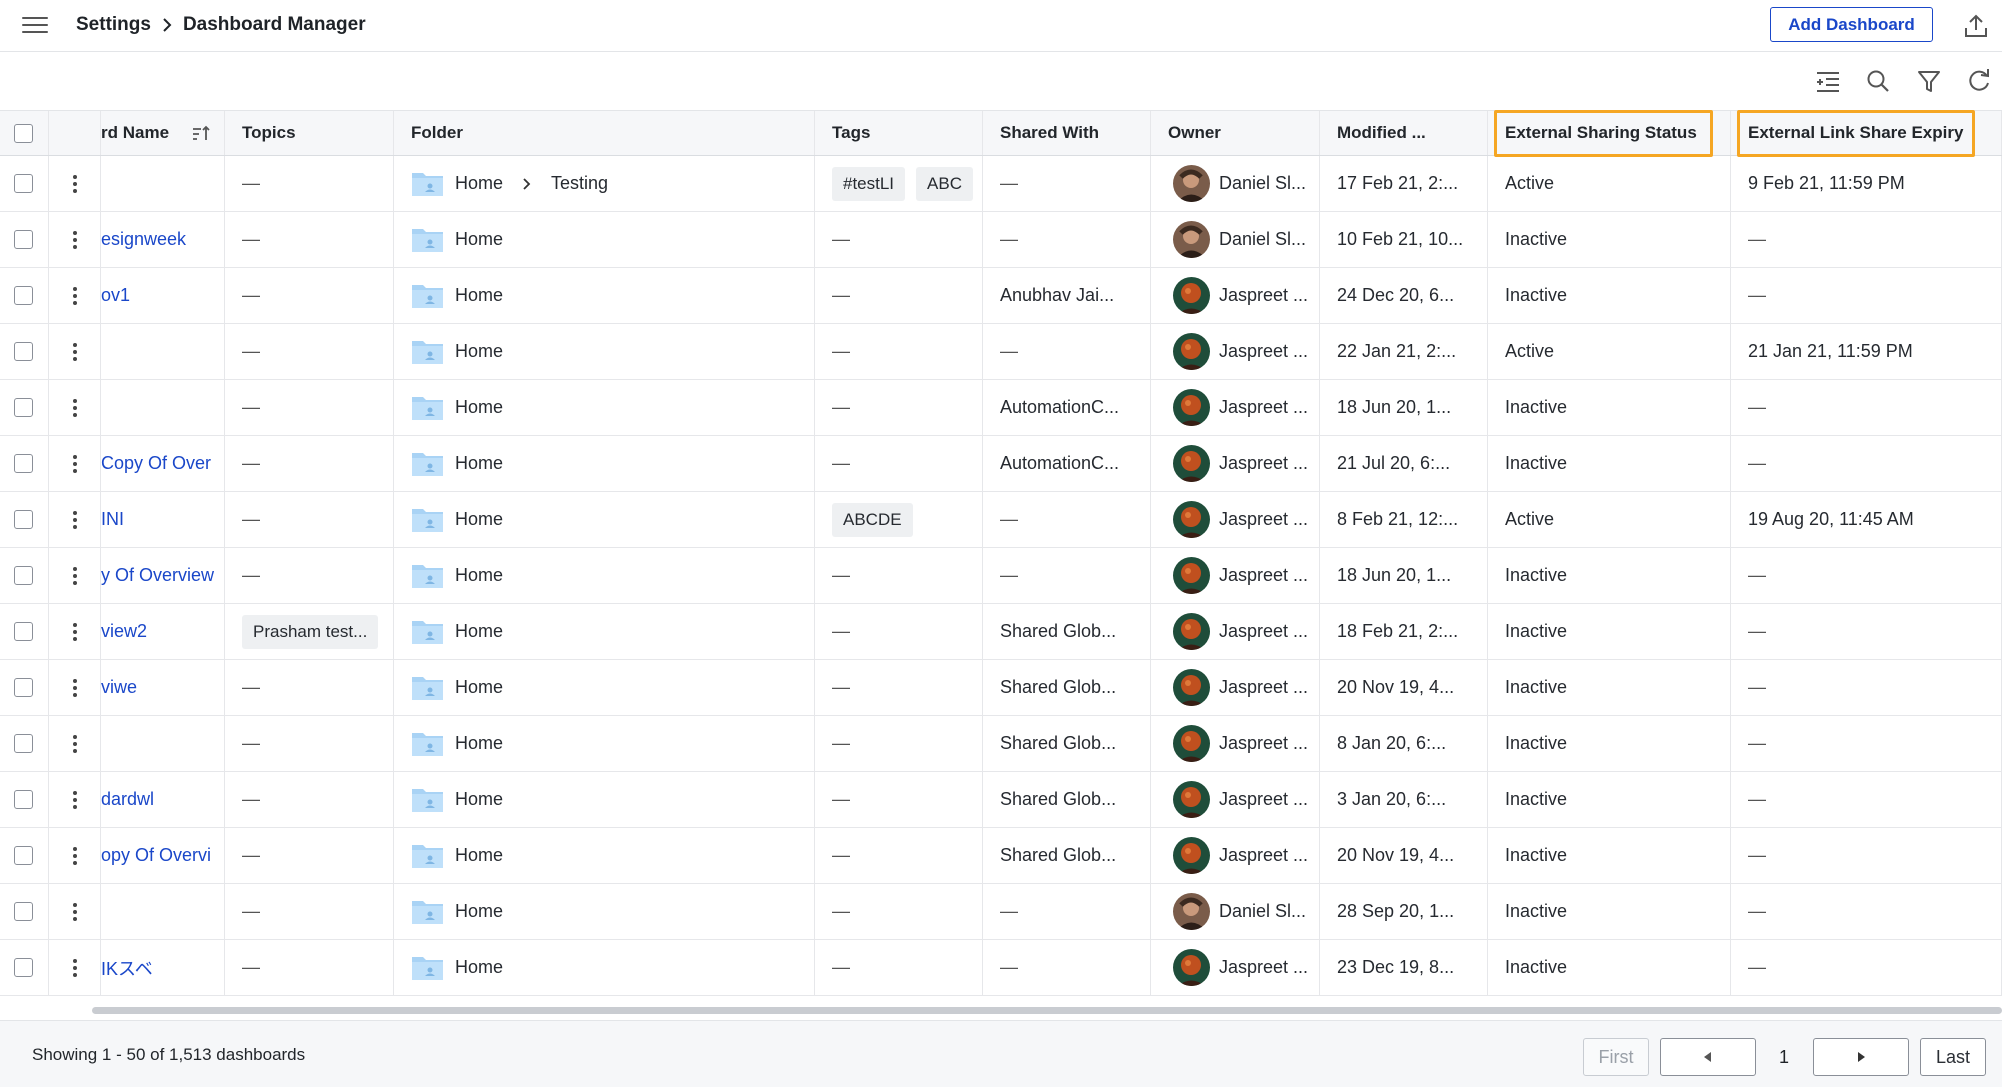 The height and width of the screenshot is (1087, 2002). Describe the element at coordinates (1067, 133) in the screenshot. I see `column-header-shared: Shared With` at that location.